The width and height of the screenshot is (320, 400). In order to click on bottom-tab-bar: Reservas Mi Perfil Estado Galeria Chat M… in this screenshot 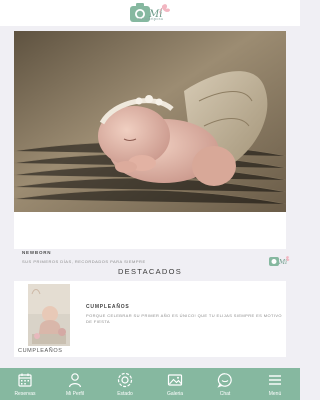, I will do `click(150, 384)`.